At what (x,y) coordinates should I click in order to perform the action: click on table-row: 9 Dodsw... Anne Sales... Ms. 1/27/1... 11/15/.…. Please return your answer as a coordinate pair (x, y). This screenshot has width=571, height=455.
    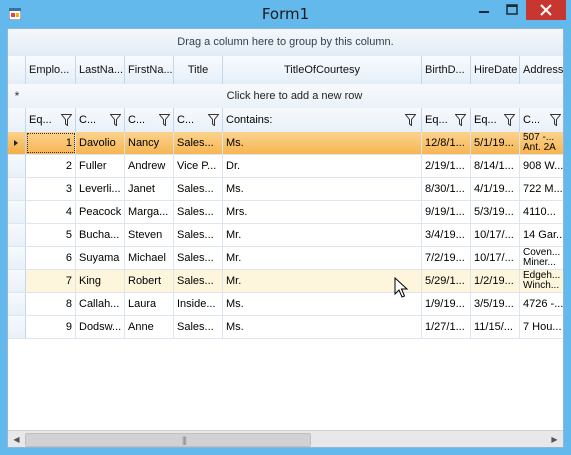
    Looking at the image, I should click on (285, 327).